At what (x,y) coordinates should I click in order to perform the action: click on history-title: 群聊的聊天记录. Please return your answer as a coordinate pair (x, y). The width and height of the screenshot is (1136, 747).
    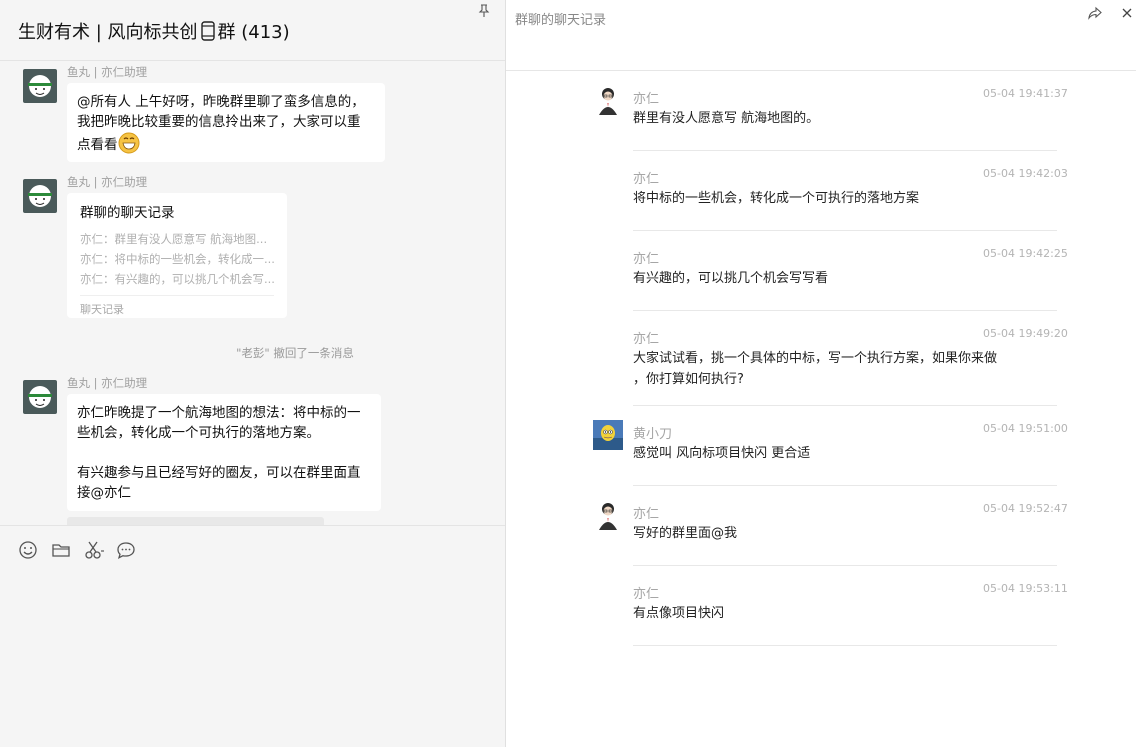
    Looking at the image, I should click on (561, 20).